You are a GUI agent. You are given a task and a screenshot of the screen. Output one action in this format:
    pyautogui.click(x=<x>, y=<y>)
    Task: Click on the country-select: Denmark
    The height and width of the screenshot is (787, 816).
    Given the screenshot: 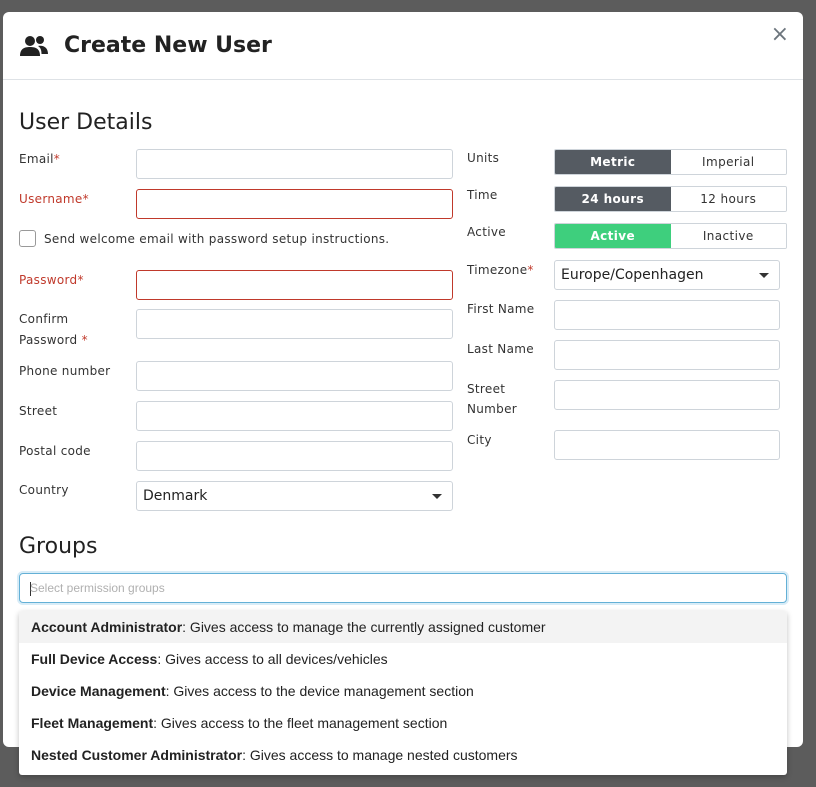 What is the action you would take?
    pyautogui.click(x=294, y=496)
    